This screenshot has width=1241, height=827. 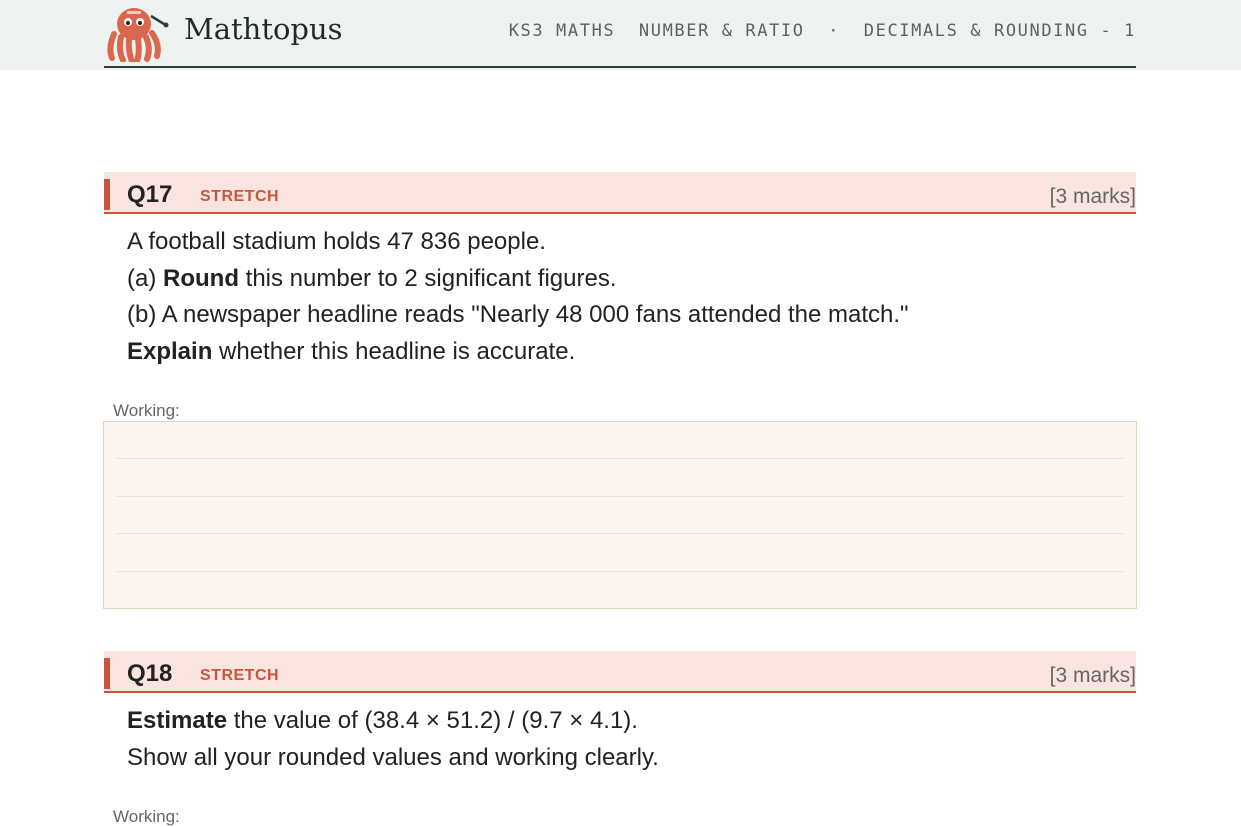 What do you see at coordinates (620, 67) in the screenshot?
I see `header-divider` at bounding box center [620, 67].